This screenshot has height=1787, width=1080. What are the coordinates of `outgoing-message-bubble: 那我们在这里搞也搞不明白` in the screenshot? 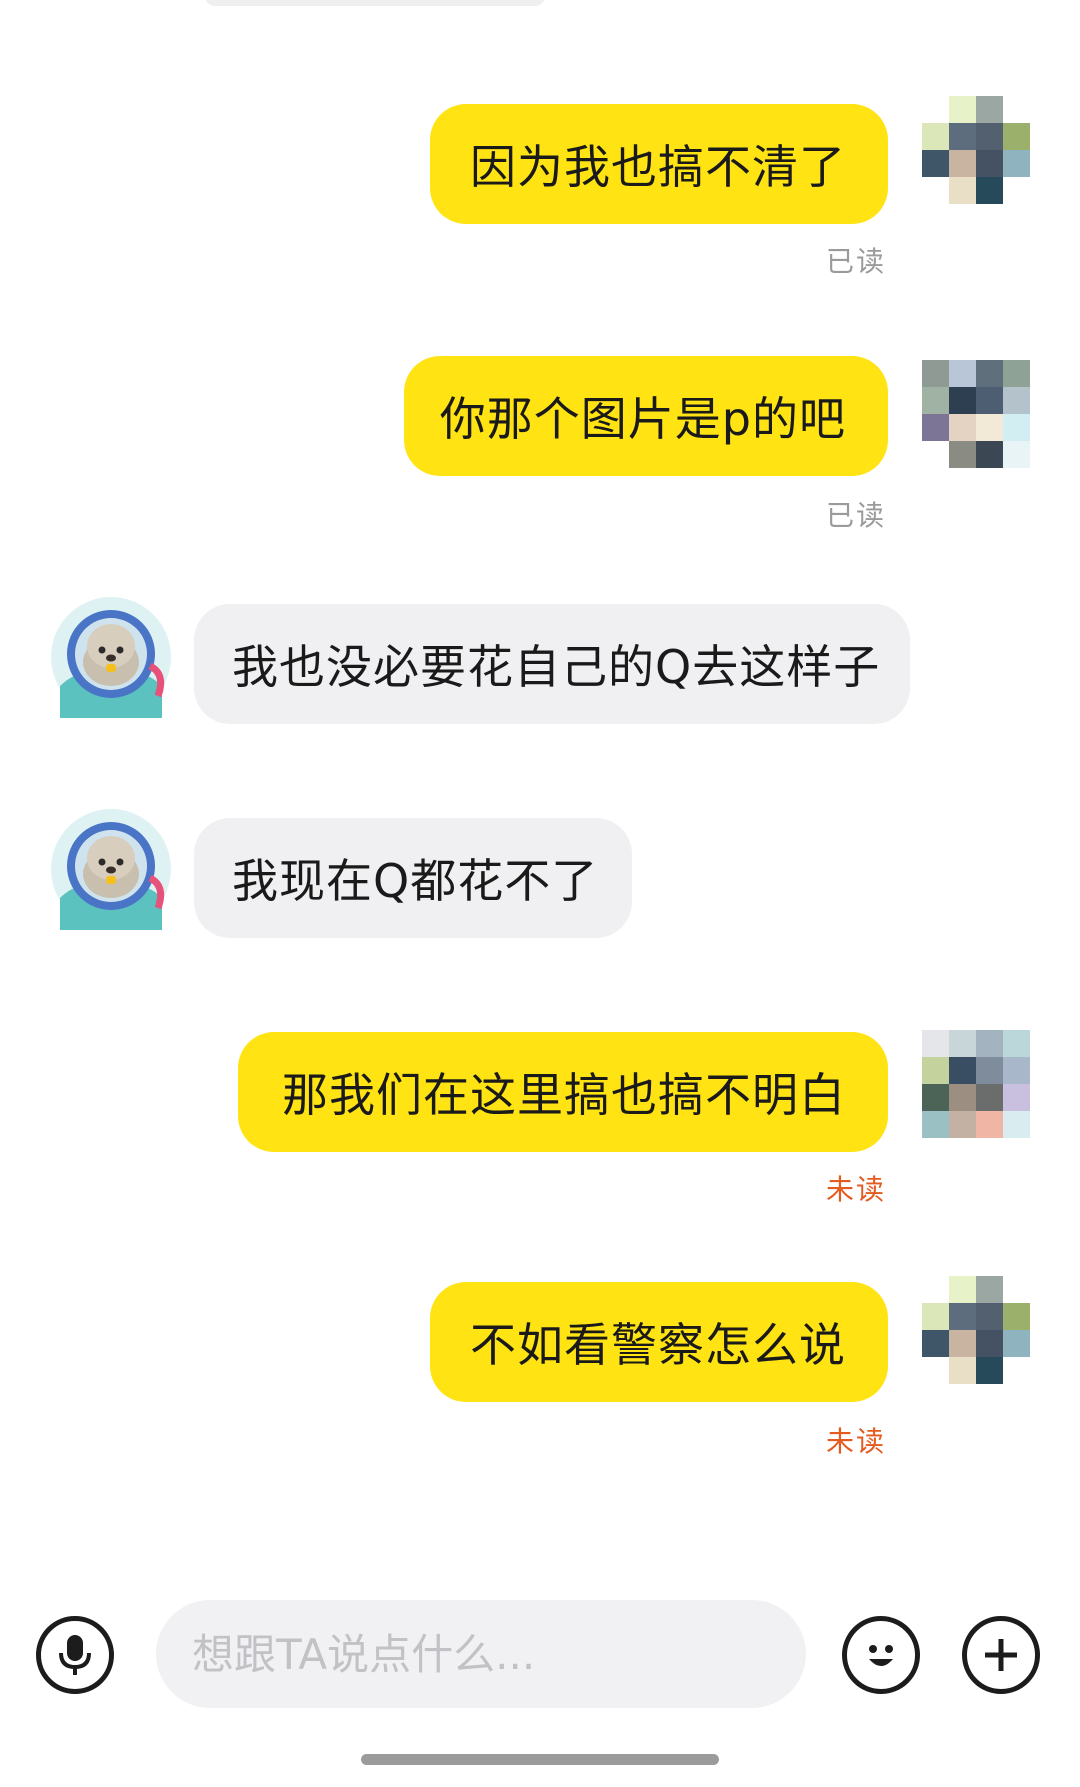 It's located at (563, 1092).